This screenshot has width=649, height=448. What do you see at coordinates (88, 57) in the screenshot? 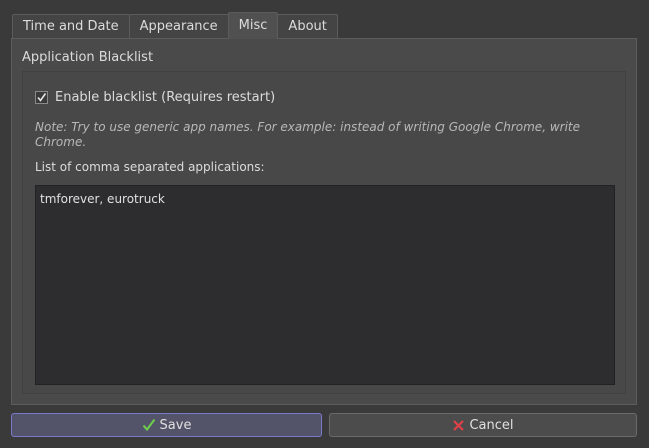
I see `group-title: Application Blacklist` at bounding box center [88, 57].